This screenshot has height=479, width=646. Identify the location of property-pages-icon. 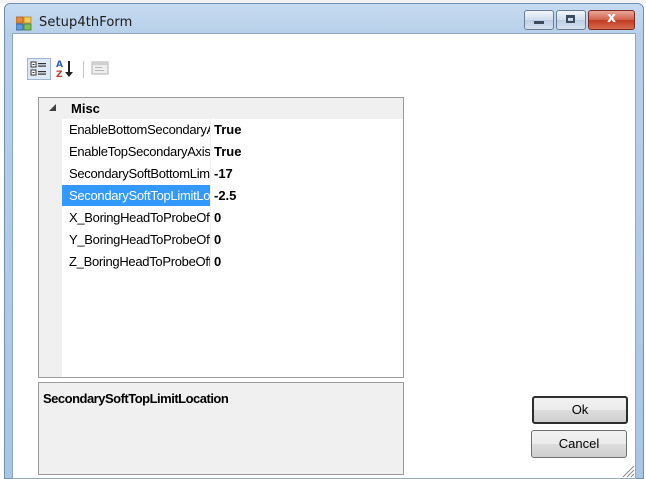
(100, 68).